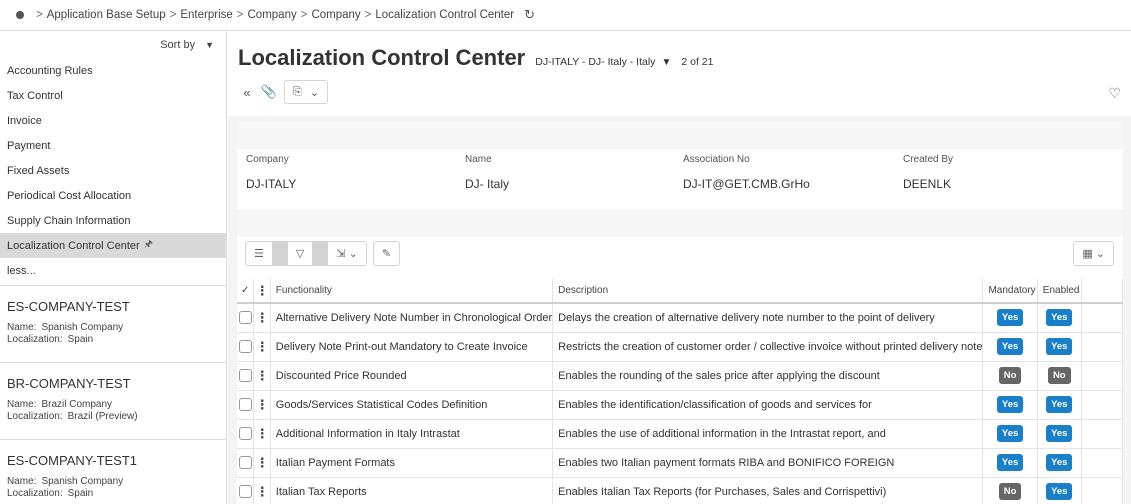 This screenshot has height=504, width=1131. Describe the element at coordinates (262, 291) in the screenshot. I see `kebab-icon: ⋮` at that location.